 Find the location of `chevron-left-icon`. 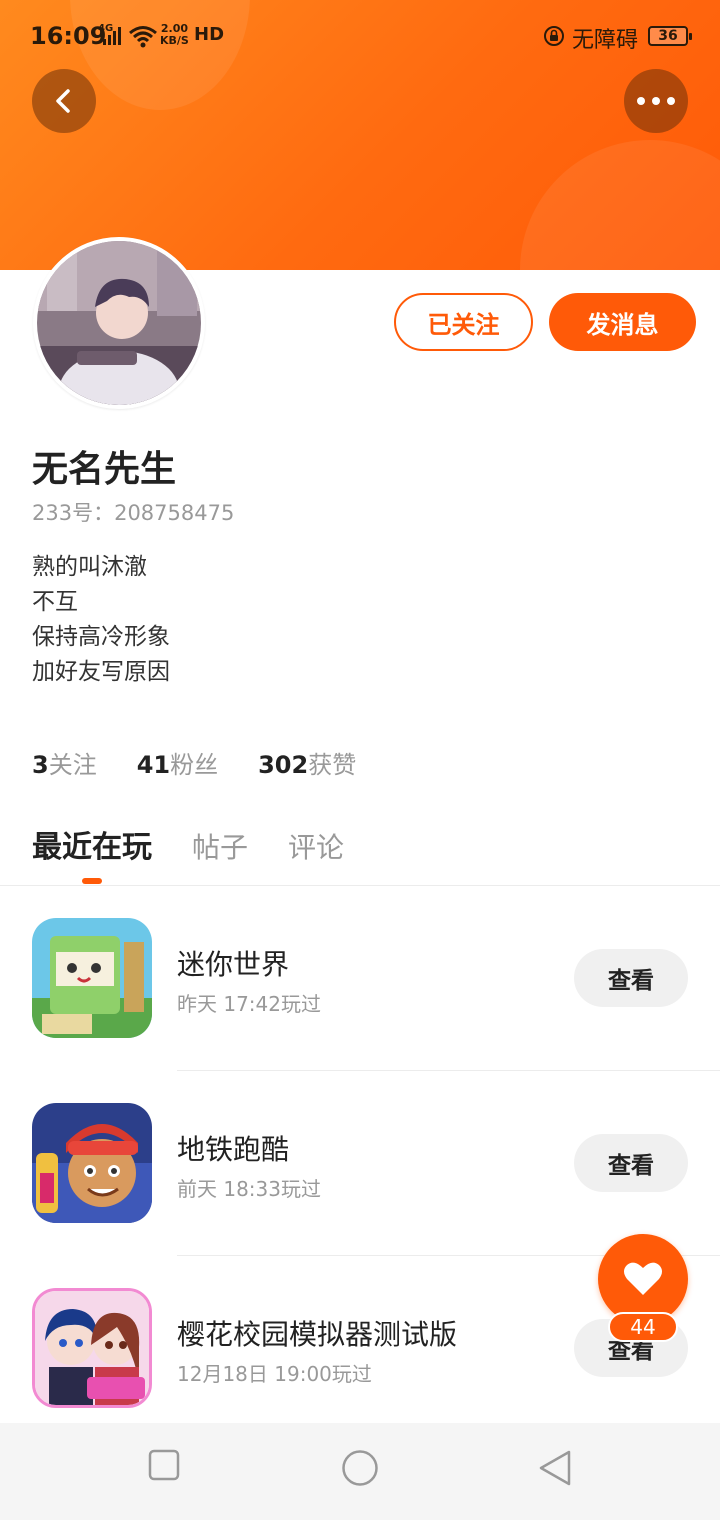

chevron-left-icon is located at coordinates (63, 101).